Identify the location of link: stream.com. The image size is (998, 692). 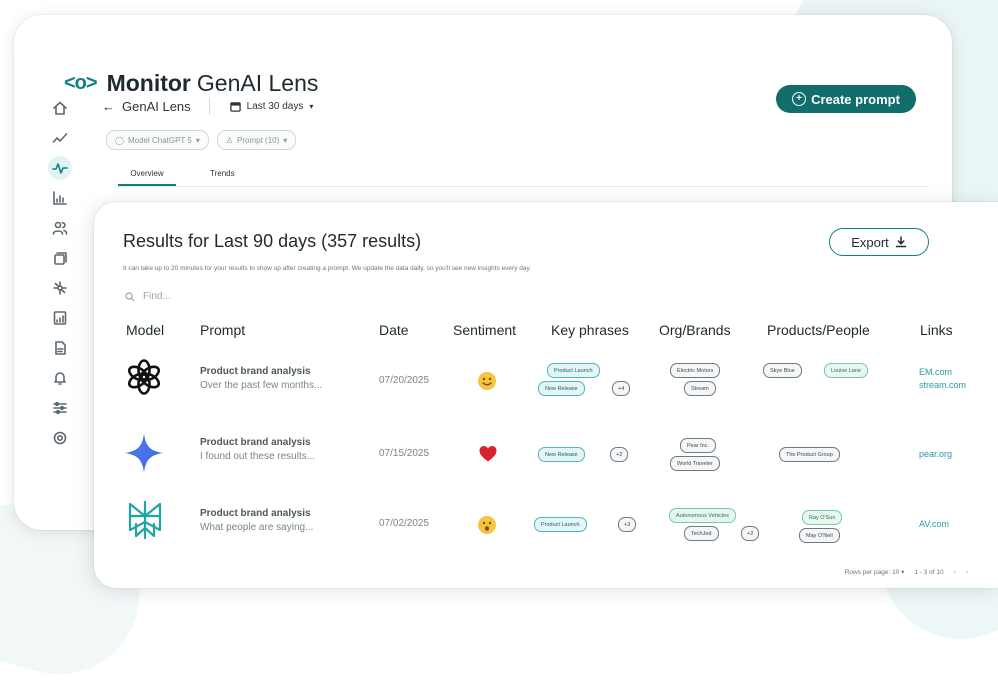
(942, 385).